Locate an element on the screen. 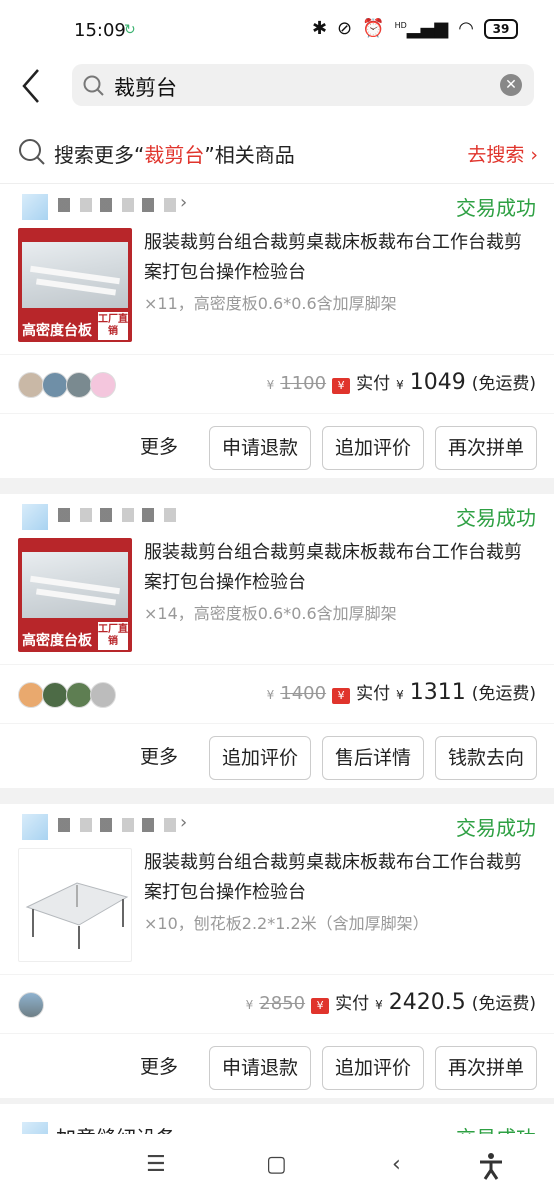  status-time: 15:09 is located at coordinates (100, 30).